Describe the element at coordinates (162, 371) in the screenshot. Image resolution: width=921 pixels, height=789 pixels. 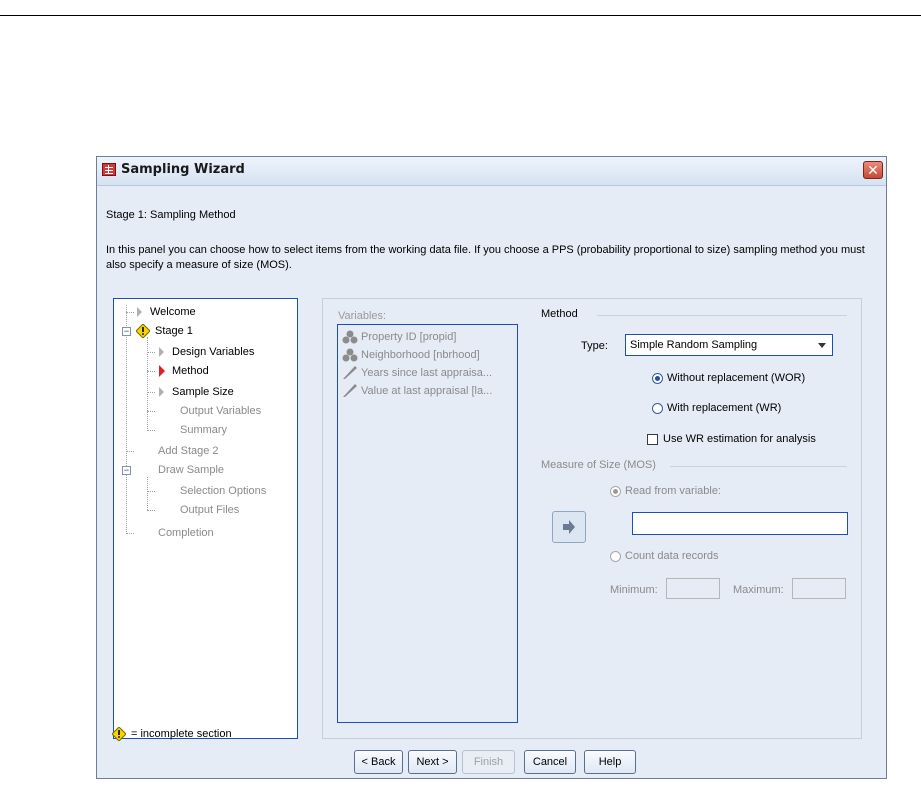
I see `current-step-pointer-icon` at that location.